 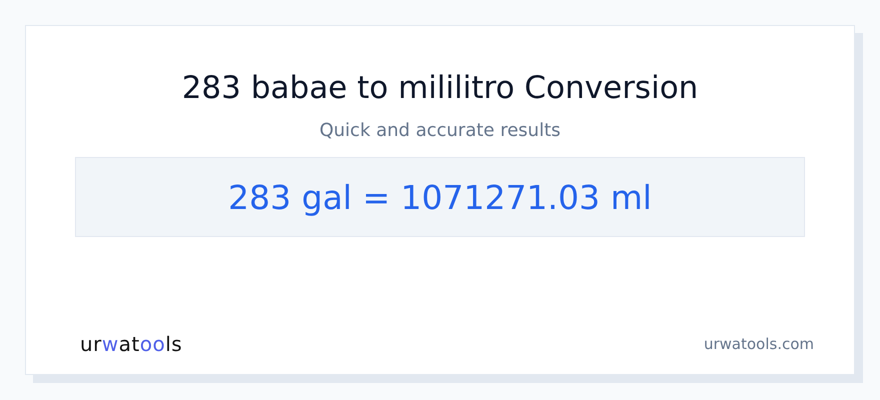 I want to click on page-title: 283 babae to mililitro Conversion, so click(x=440, y=88).